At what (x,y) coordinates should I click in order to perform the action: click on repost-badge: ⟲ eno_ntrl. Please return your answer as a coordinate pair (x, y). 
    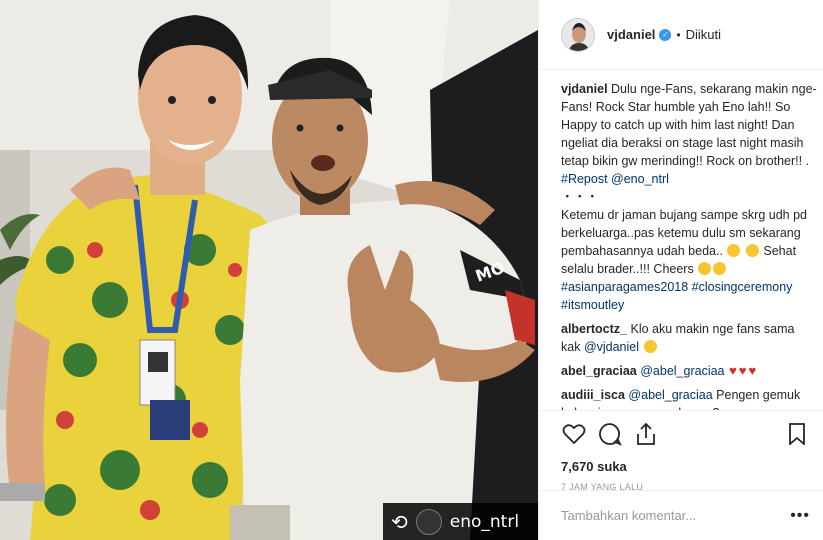
    Looking at the image, I should click on (460, 521).